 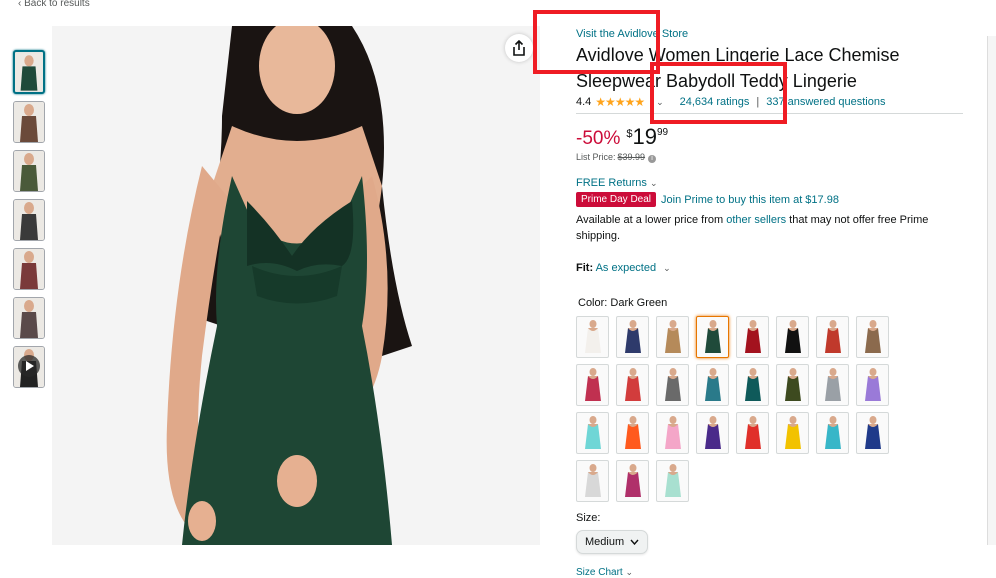 What do you see at coordinates (54, 4) in the screenshot?
I see `back-to-results-link: ‹ Back to results` at bounding box center [54, 4].